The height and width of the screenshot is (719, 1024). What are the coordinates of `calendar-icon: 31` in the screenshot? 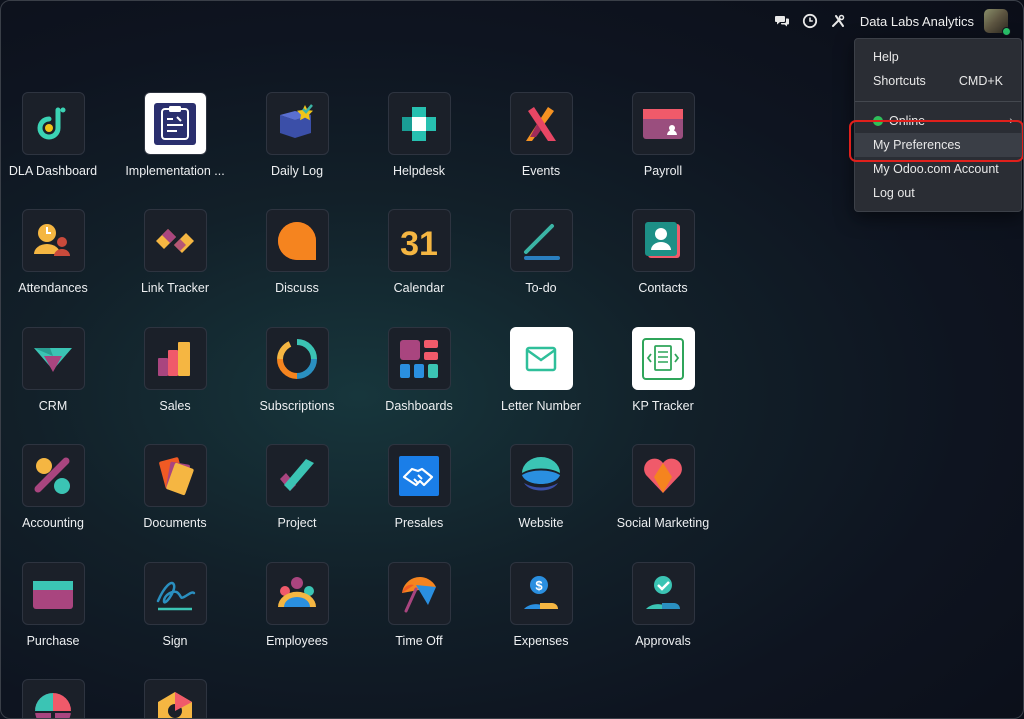 It's located at (419, 240).